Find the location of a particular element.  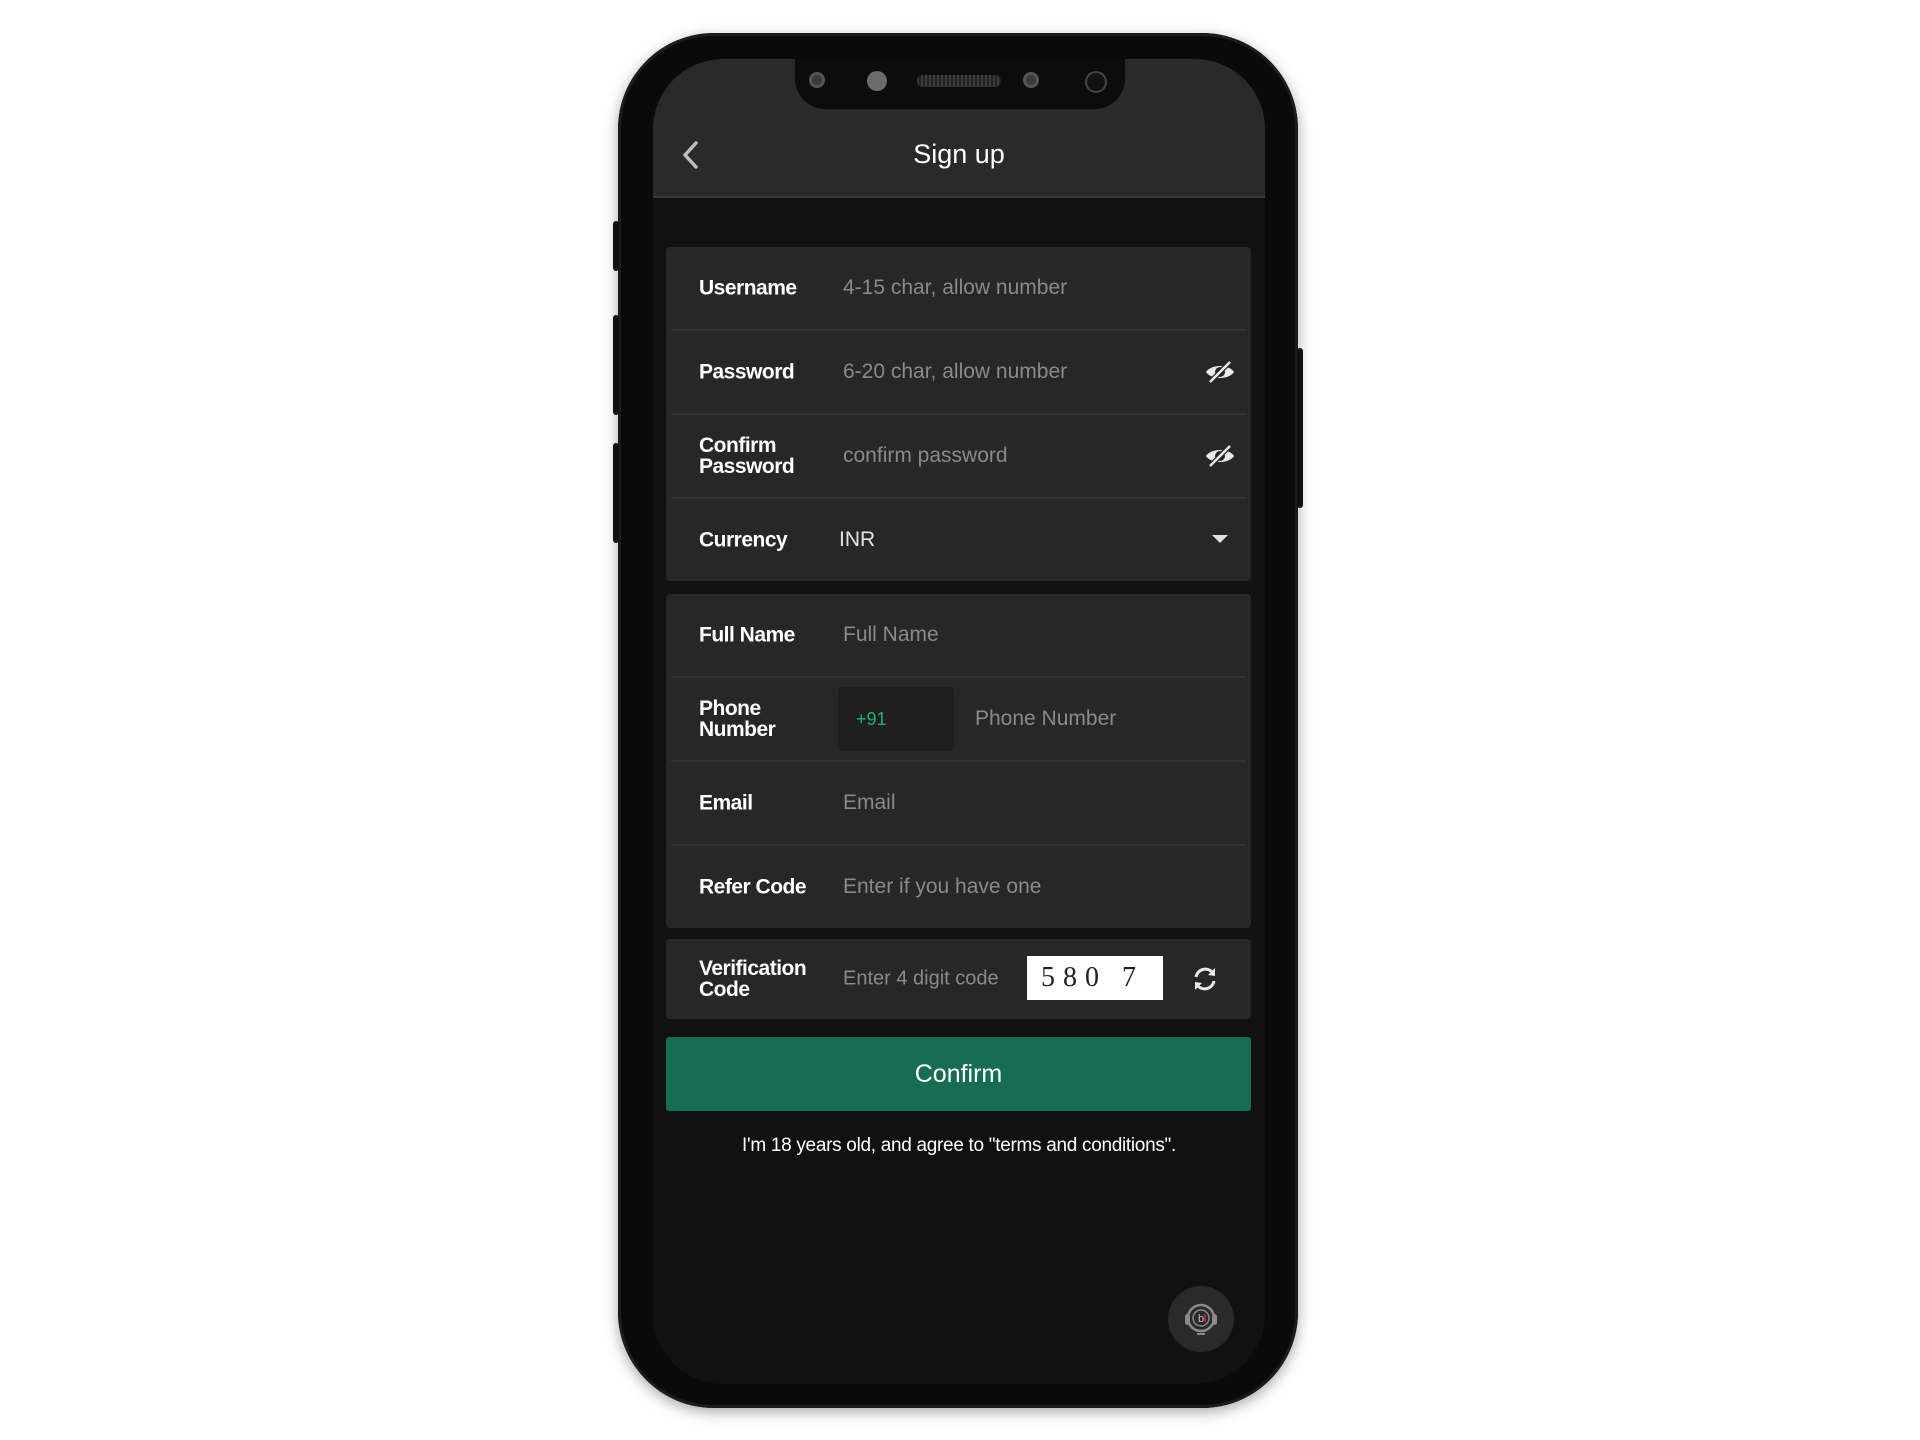

password-row: Password is located at coordinates (958, 373).